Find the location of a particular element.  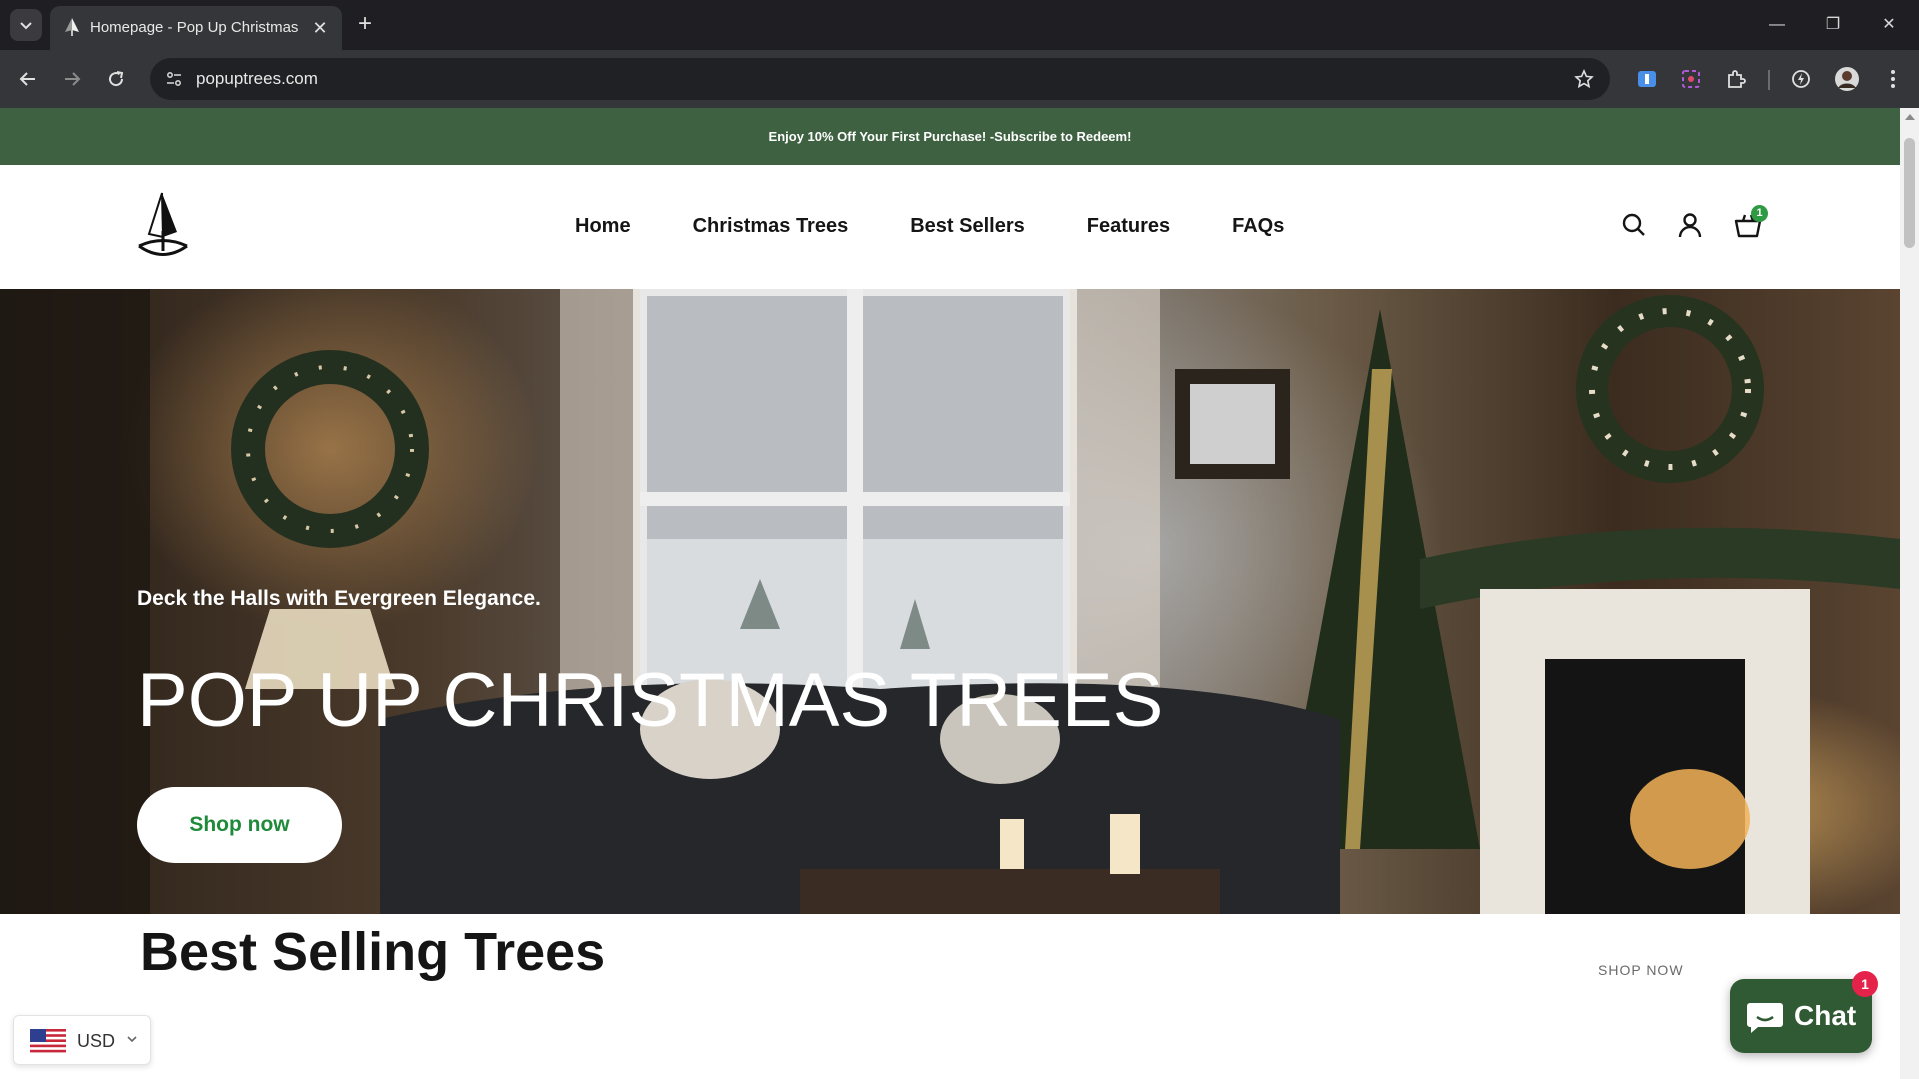

nav-faqs: FAQs is located at coordinates (1258, 226).